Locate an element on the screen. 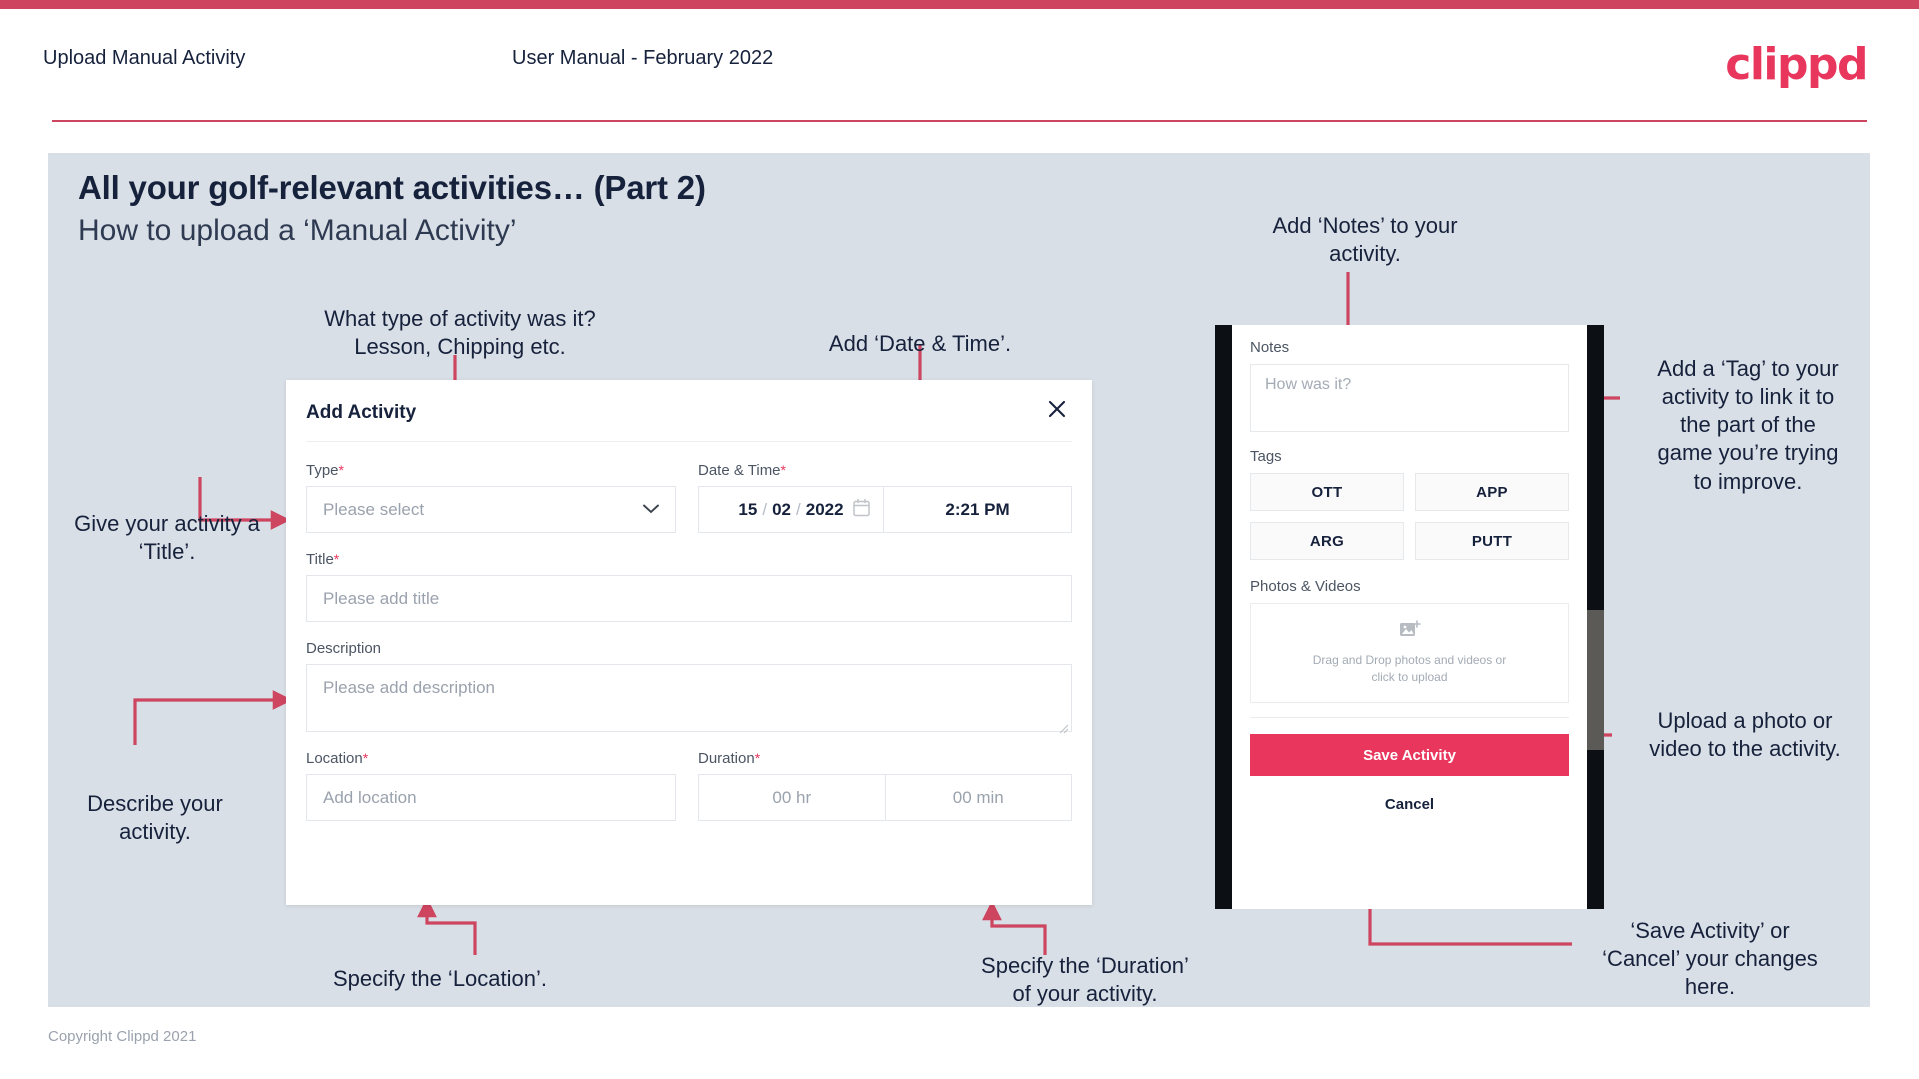 This screenshot has width=1919, height=1079. add-image-icon is located at coordinates (1410, 632).